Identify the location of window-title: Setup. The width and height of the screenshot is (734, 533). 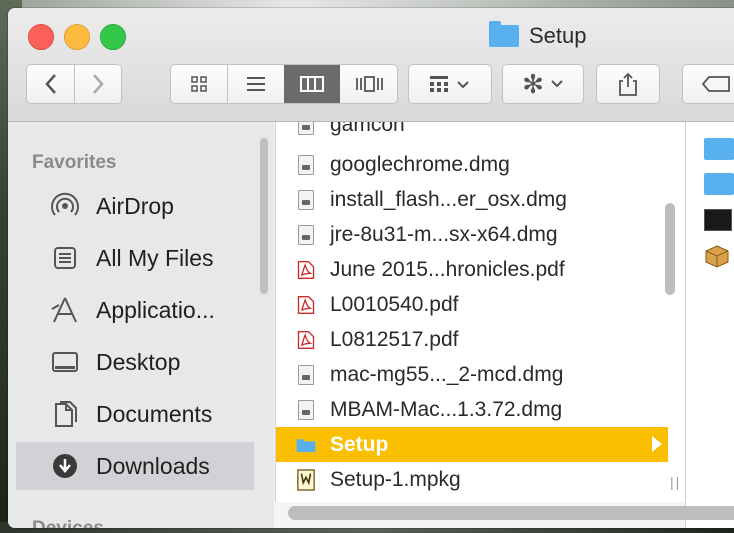
(538, 35).